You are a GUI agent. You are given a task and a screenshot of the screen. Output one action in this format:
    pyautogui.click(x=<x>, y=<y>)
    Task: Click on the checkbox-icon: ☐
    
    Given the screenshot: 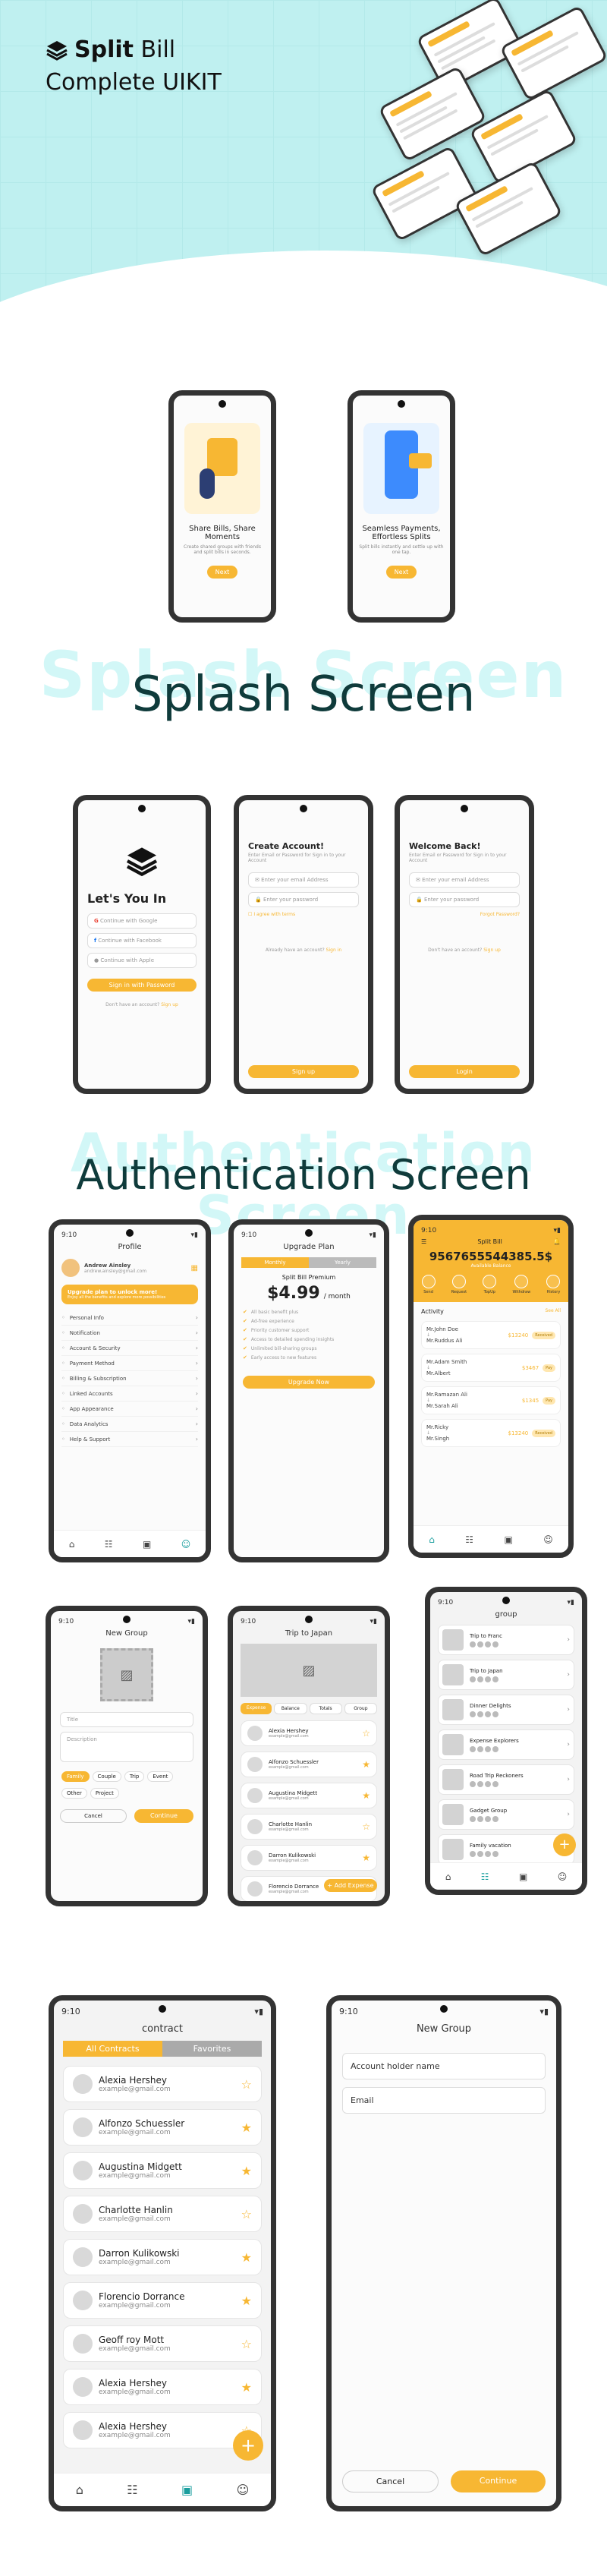 What is the action you would take?
    pyautogui.click(x=250, y=914)
    